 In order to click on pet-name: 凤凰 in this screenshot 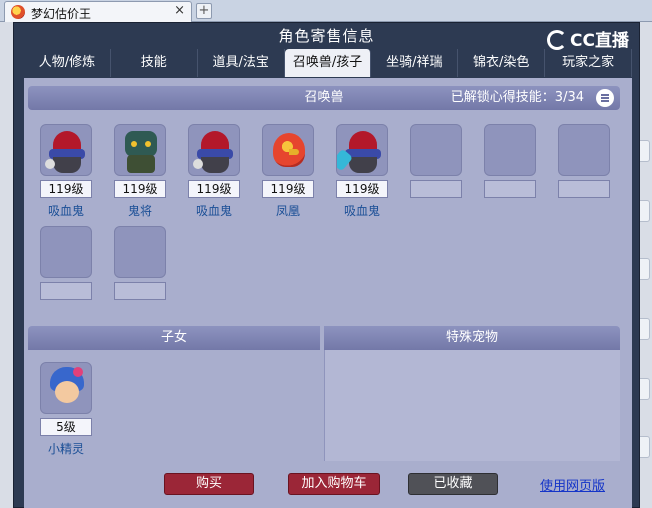, I will do `click(287, 211)`.